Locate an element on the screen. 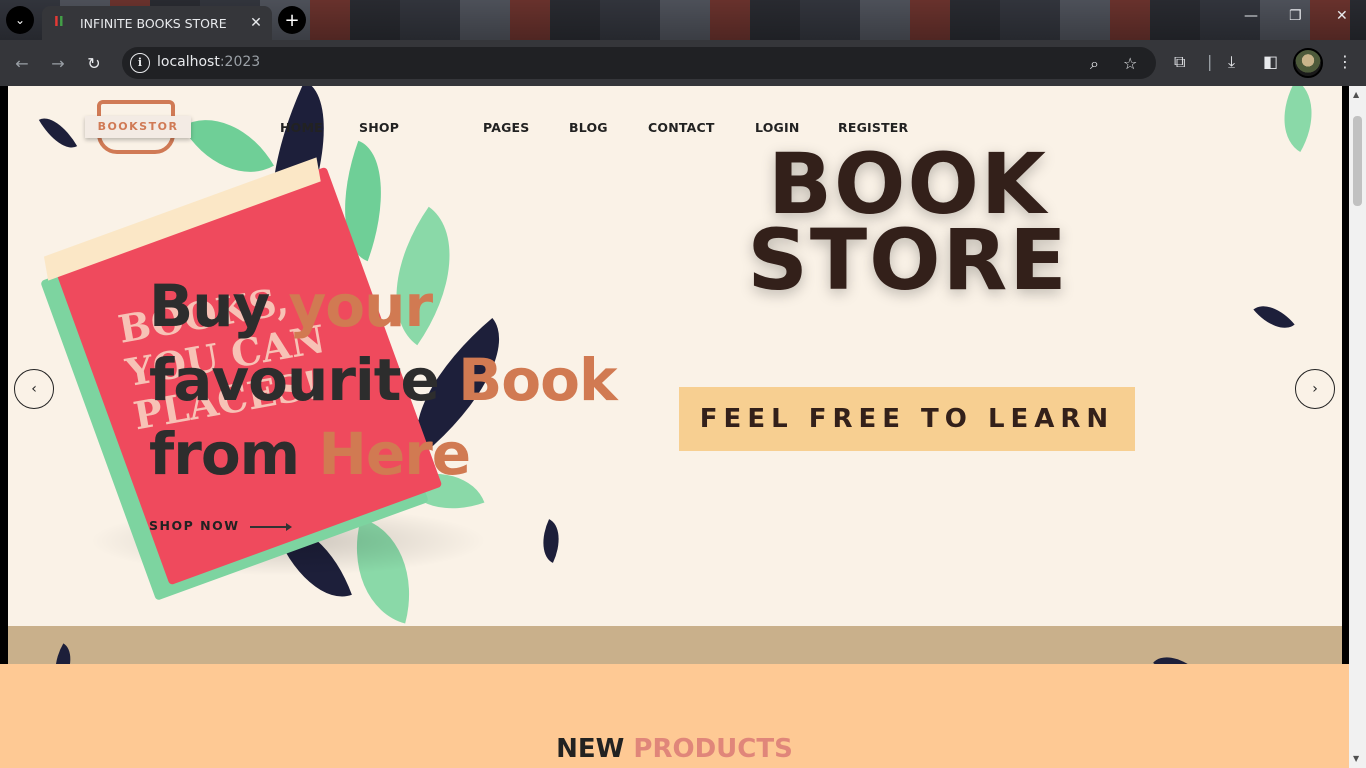 The width and height of the screenshot is (1366, 768). reload-icon: ↻ is located at coordinates (94, 63).